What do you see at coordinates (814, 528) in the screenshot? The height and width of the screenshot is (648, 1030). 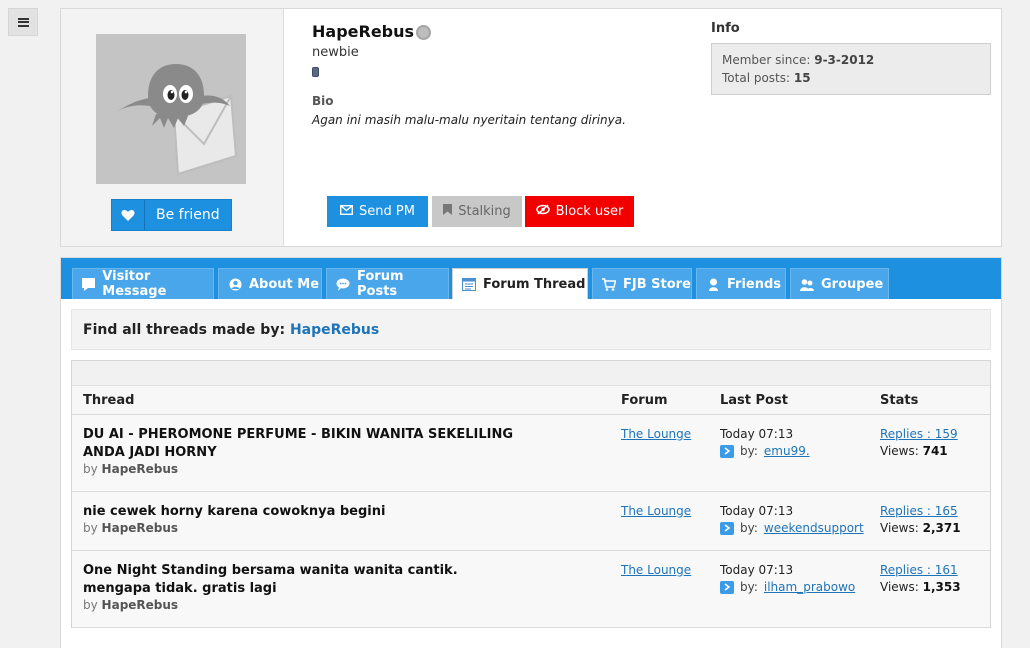 I see `last-post-user-link: weekendsupport` at bounding box center [814, 528].